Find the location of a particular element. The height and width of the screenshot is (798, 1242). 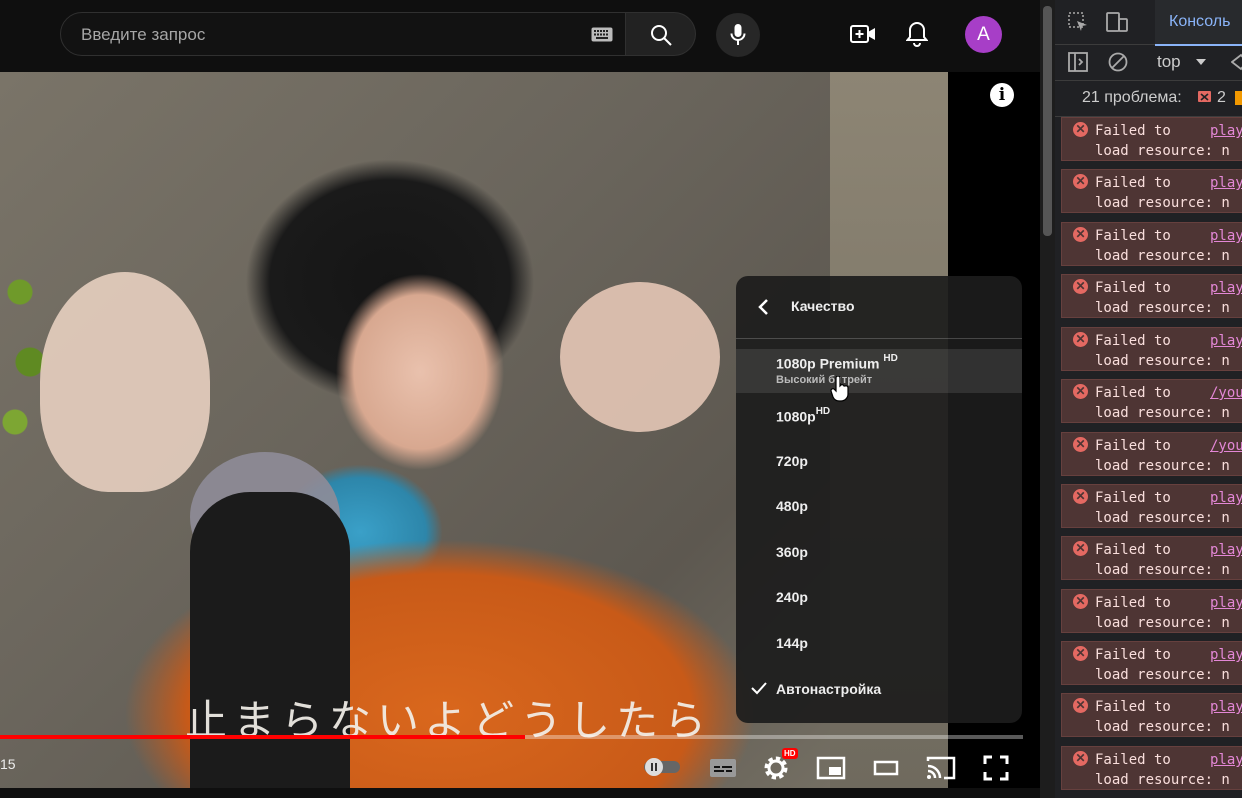

sidebar-toggle-icon is located at coordinates (1078, 62).